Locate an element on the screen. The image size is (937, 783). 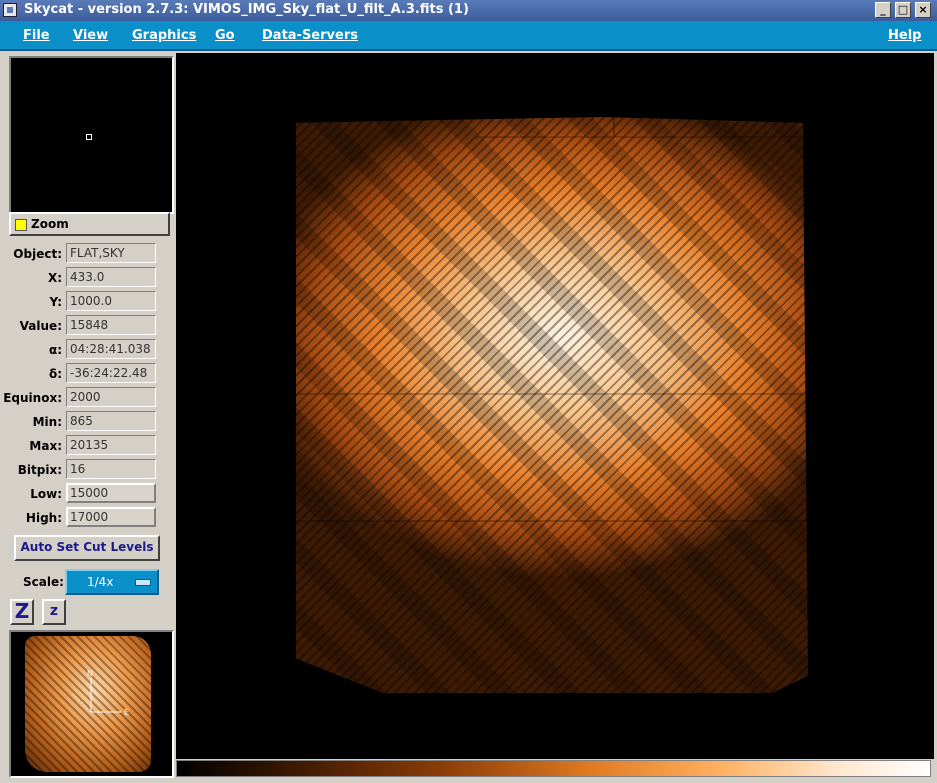
y-label: Y: is located at coordinates (55, 302).